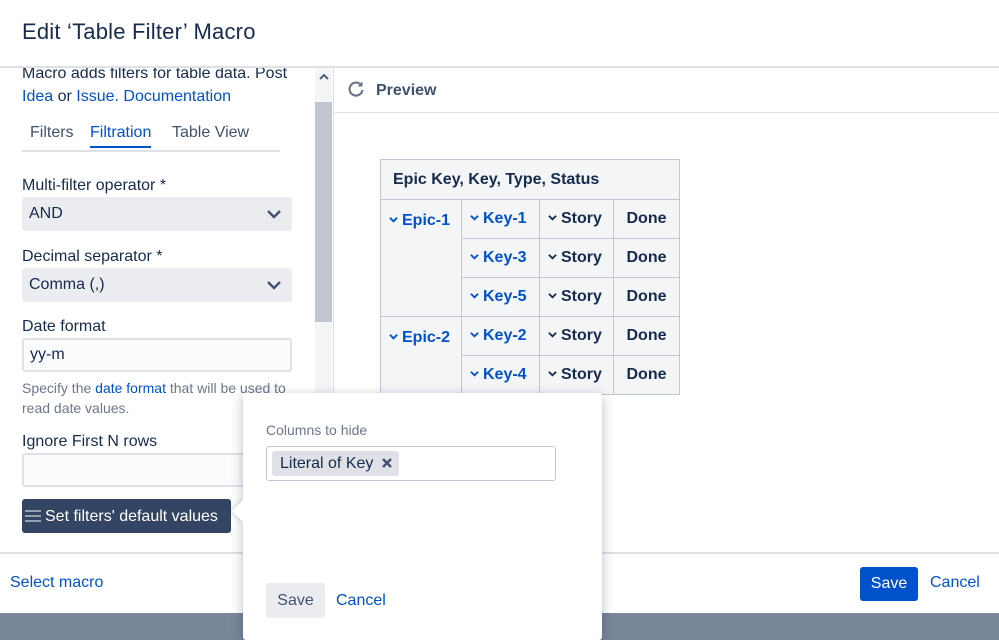 The height and width of the screenshot is (640, 999). What do you see at coordinates (499, 34) in the screenshot?
I see `dialog-header: Edit ‘Table Filter’ Macro` at bounding box center [499, 34].